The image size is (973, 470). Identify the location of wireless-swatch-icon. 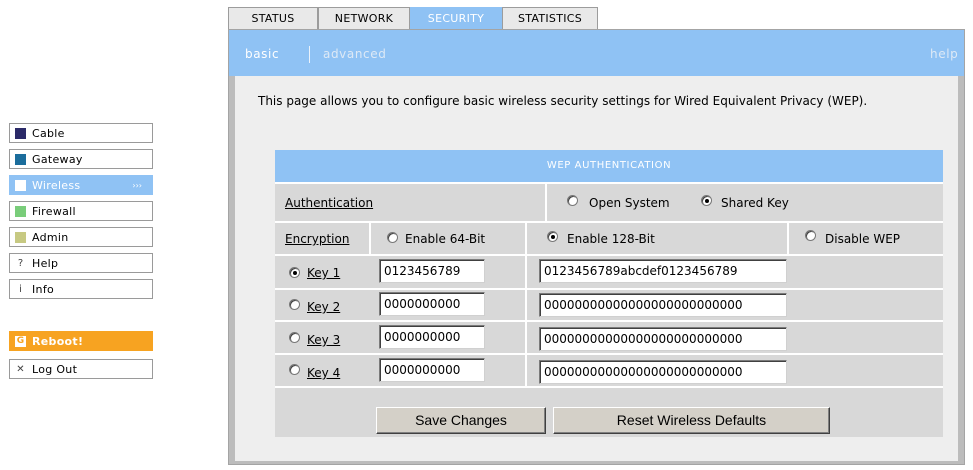
(20, 185).